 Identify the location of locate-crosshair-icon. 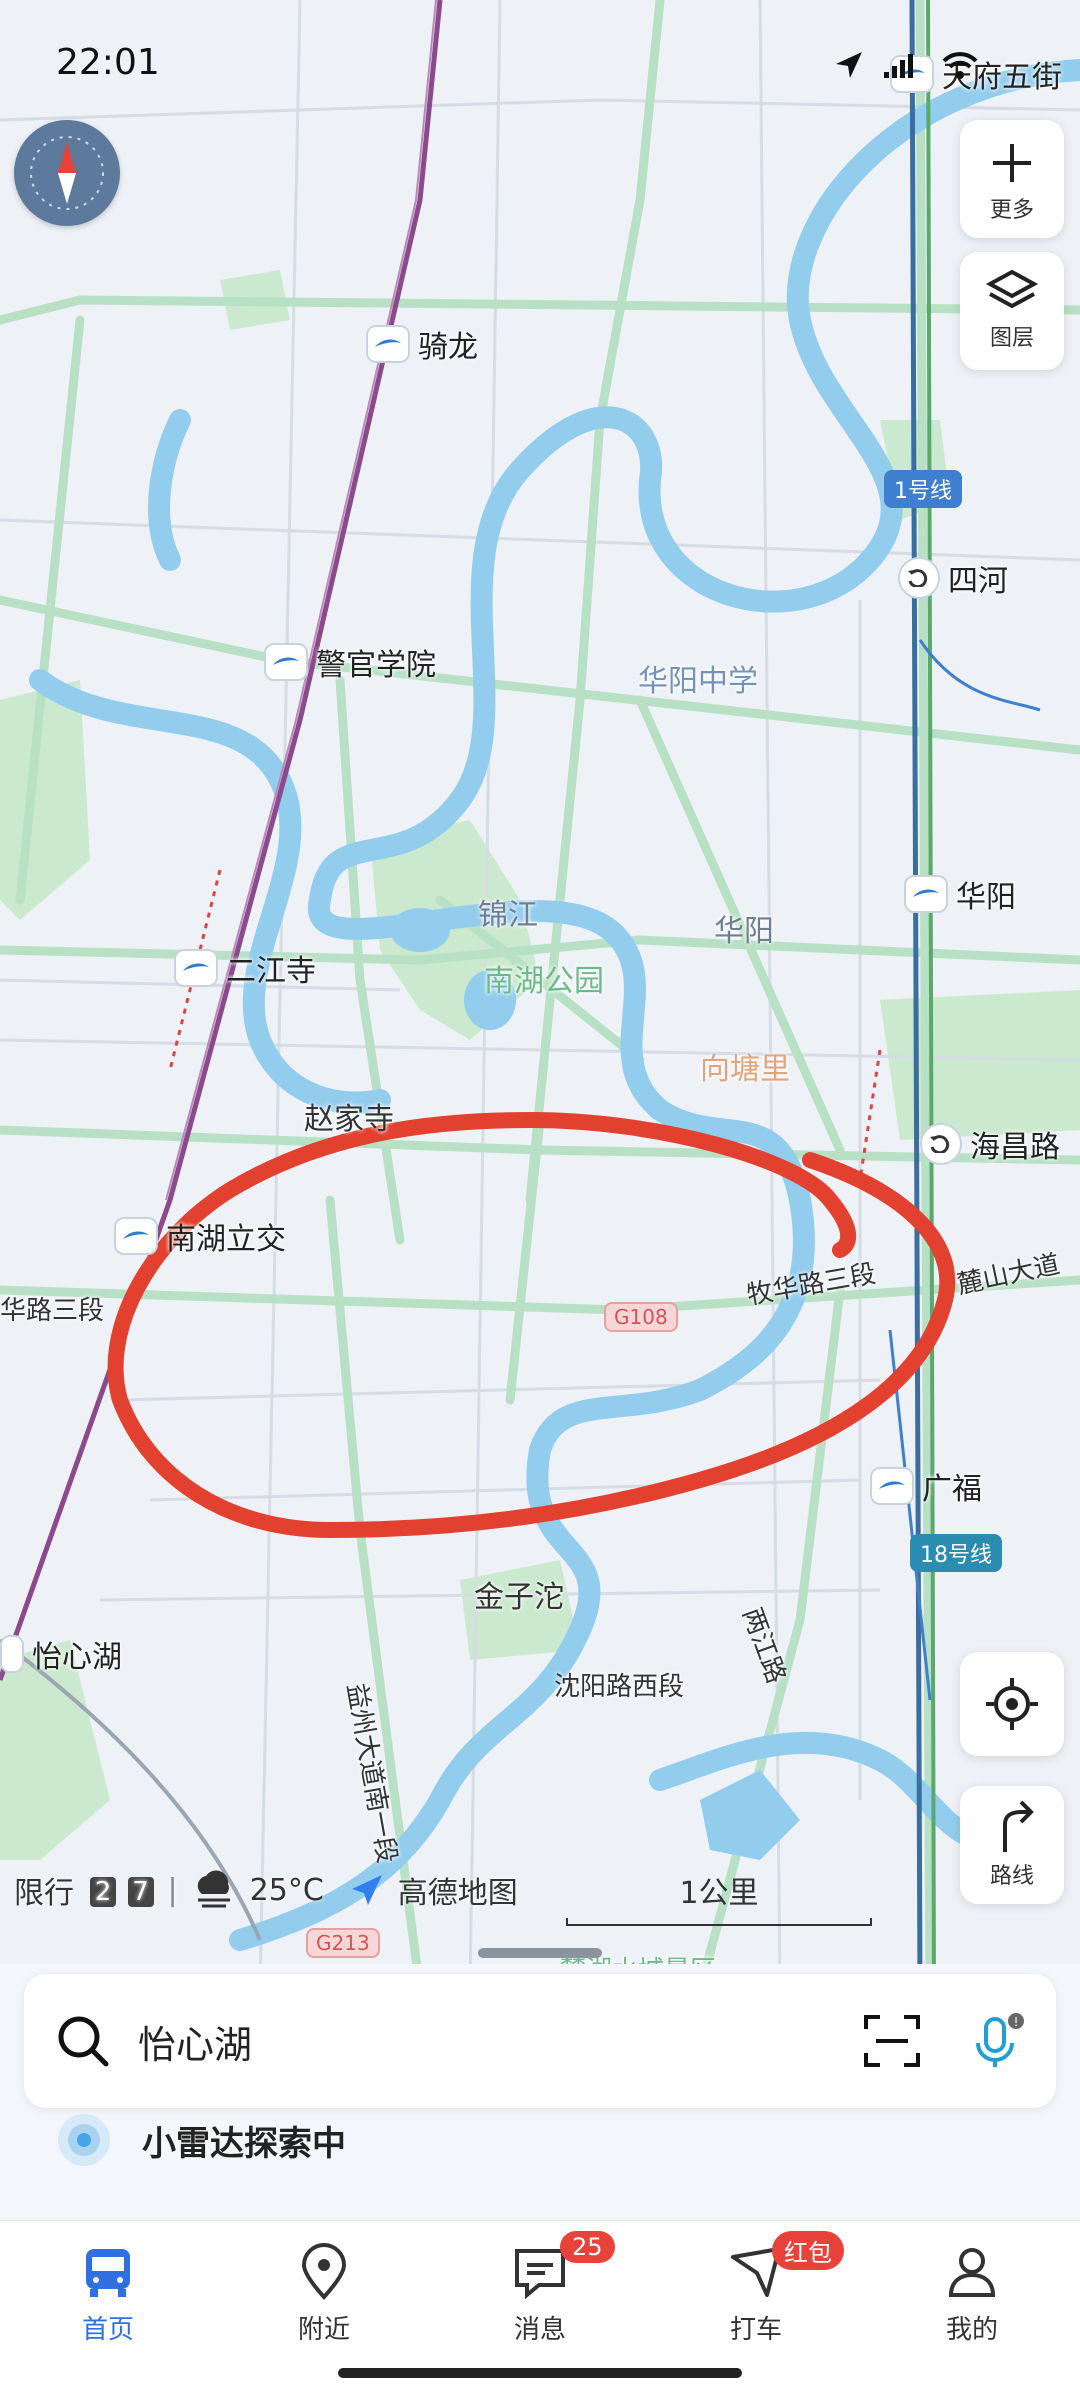
(1012, 1704).